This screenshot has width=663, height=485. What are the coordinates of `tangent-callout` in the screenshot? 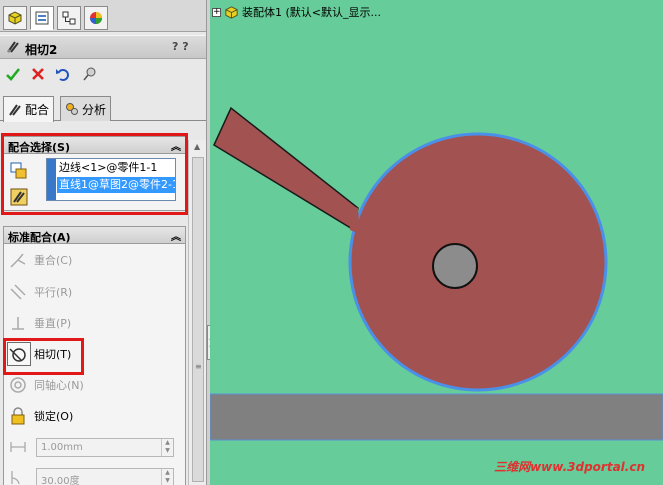 It's located at (43, 356).